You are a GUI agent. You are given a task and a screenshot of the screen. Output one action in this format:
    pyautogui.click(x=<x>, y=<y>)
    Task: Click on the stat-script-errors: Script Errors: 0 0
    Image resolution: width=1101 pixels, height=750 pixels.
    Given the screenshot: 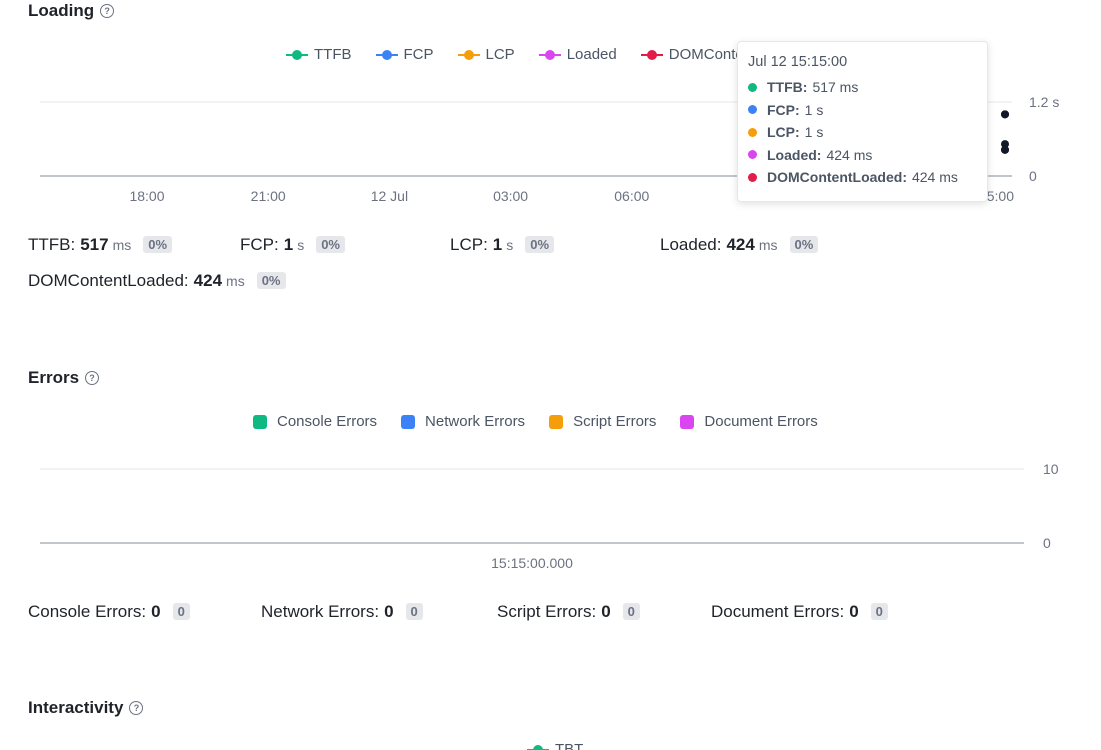 What is the action you would take?
    pyautogui.click(x=568, y=612)
    